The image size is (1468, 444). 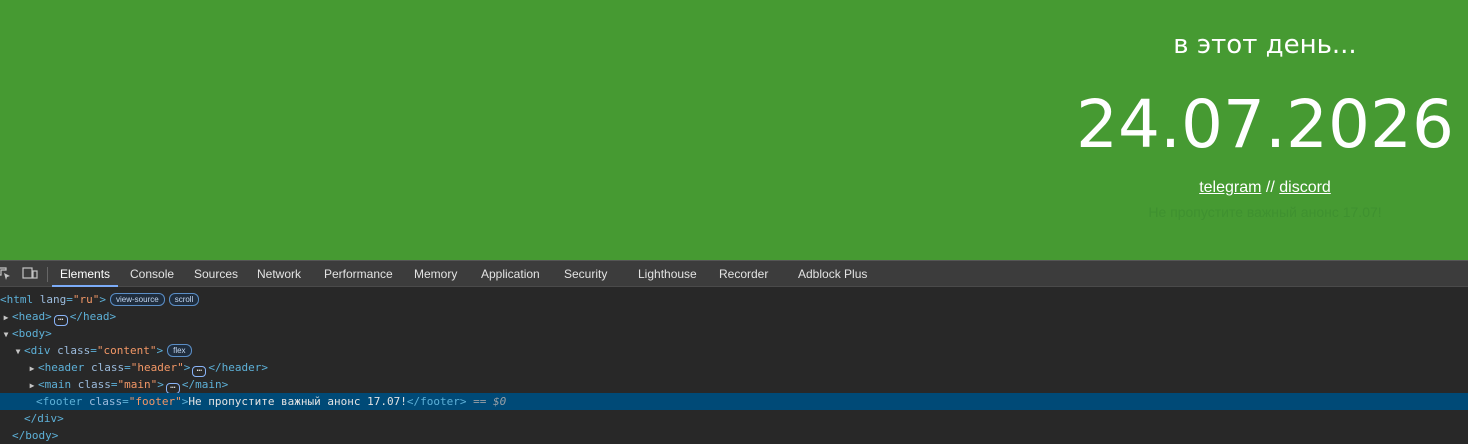 I want to click on tab-application: Application, so click(x=510, y=274).